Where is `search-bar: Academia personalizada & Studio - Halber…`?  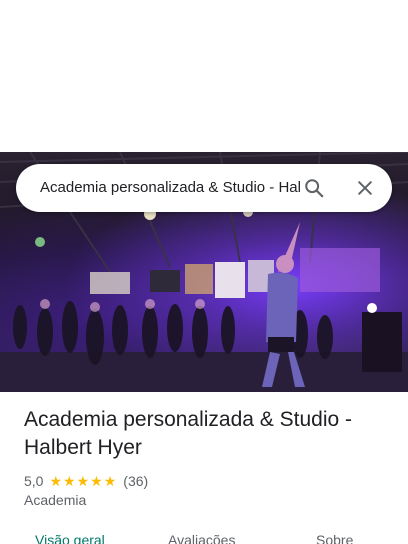
search-bar: Academia personalizada & Studio - Halber… is located at coordinates (204, 188).